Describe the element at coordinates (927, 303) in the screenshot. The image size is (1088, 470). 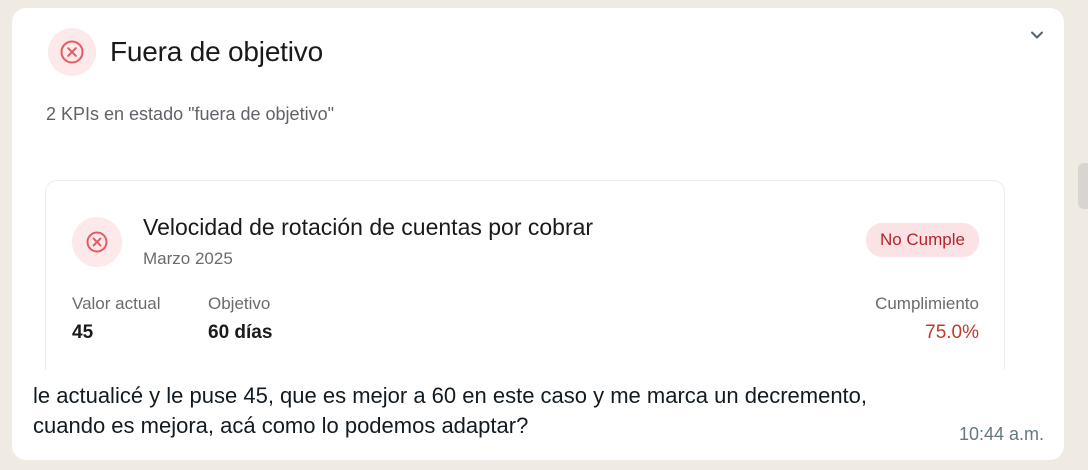
I see `metric-label: Cumplimiento` at that location.